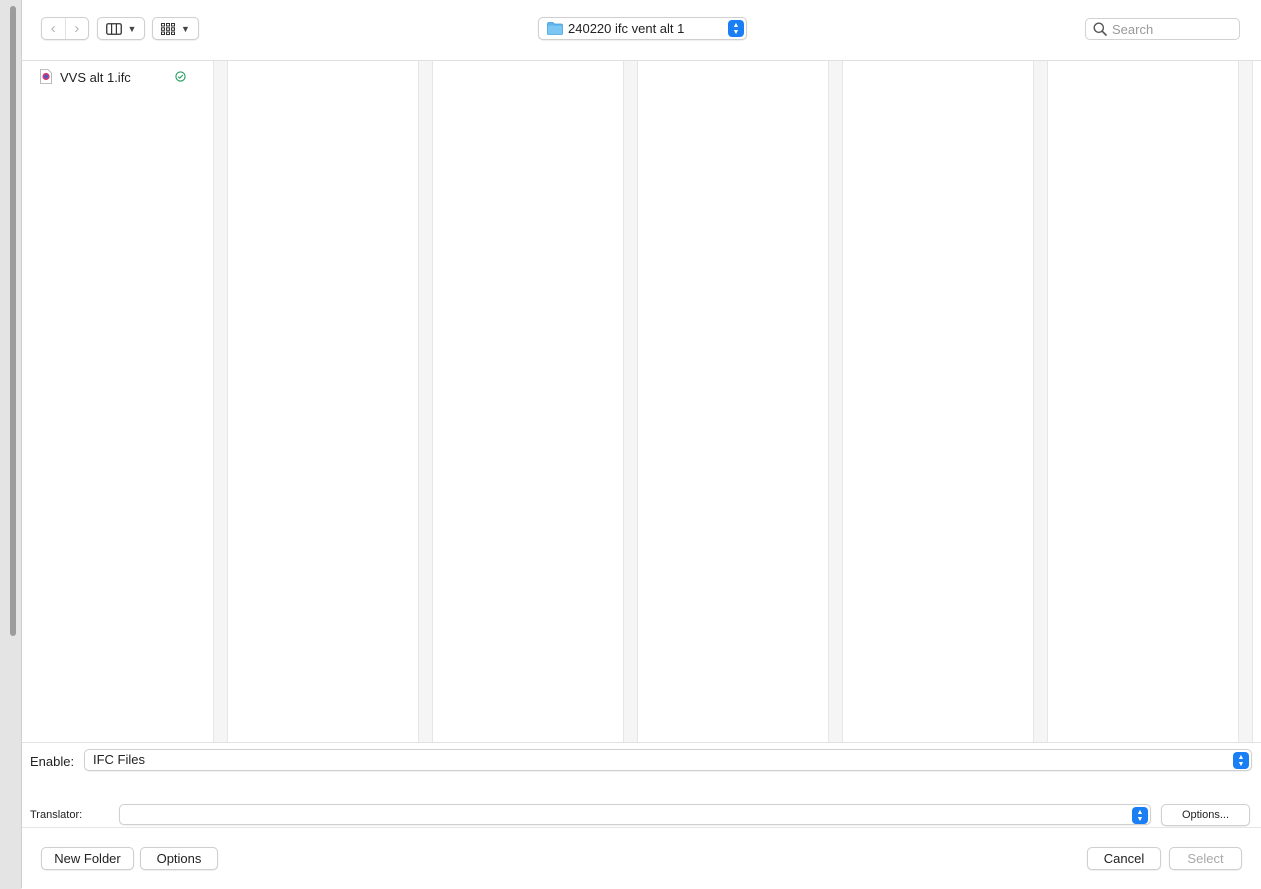 The image size is (1261, 889). Describe the element at coordinates (95, 77) in the screenshot. I see `file-name: VVS alt 1.ifc` at that location.